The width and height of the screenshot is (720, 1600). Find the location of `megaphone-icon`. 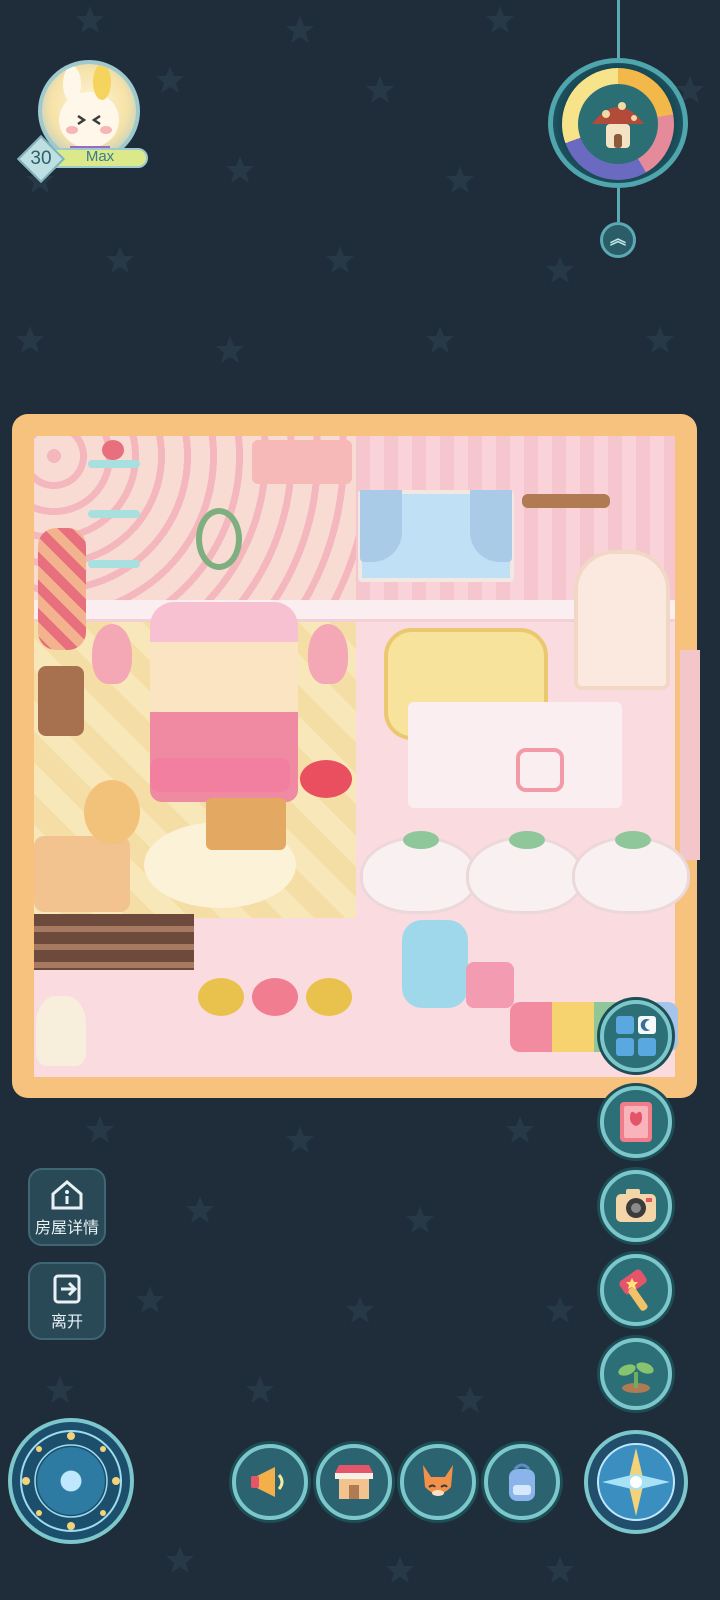

megaphone-icon is located at coordinates (267, 1482).